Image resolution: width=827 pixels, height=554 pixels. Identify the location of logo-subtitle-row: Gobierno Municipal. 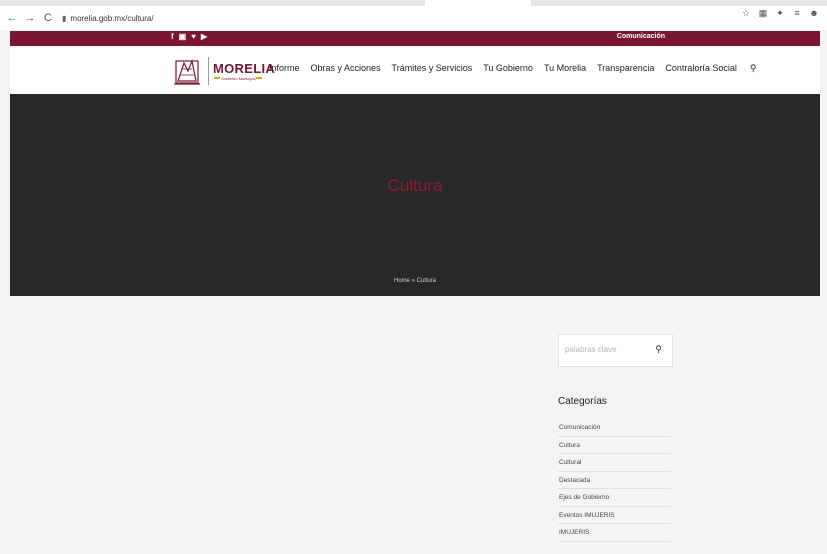
(244, 78).